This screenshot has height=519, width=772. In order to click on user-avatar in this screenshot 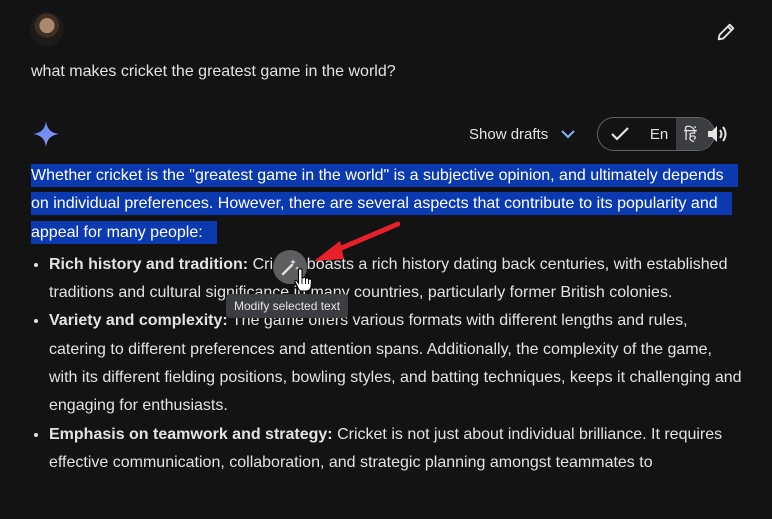, I will do `click(47, 29)`.